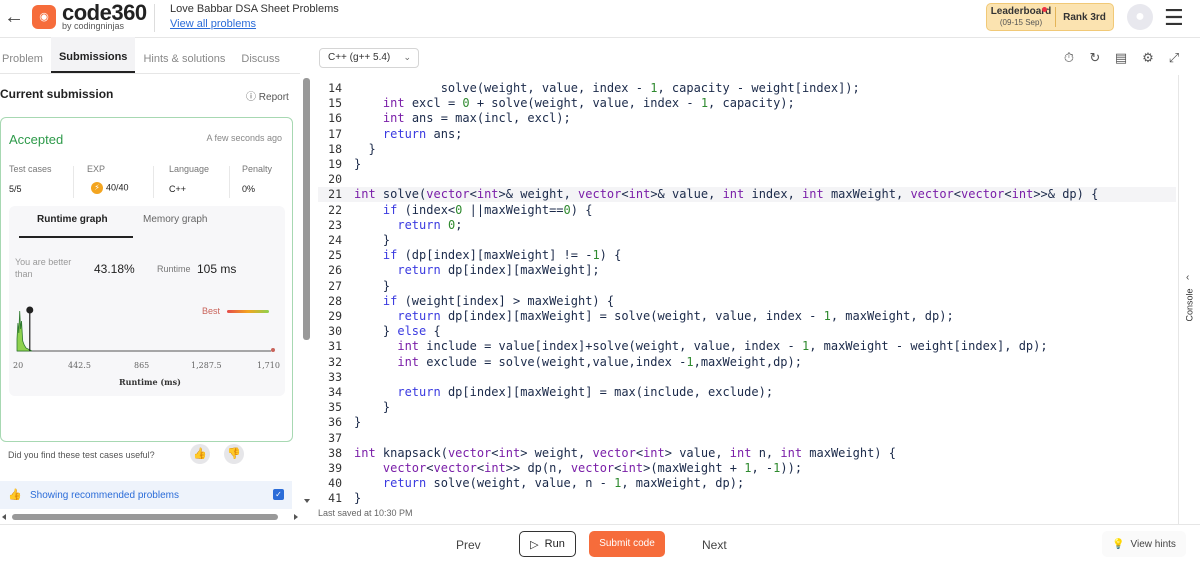  What do you see at coordinates (18, 365) in the screenshot?
I see `x-tick-label: 20` at bounding box center [18, 365].